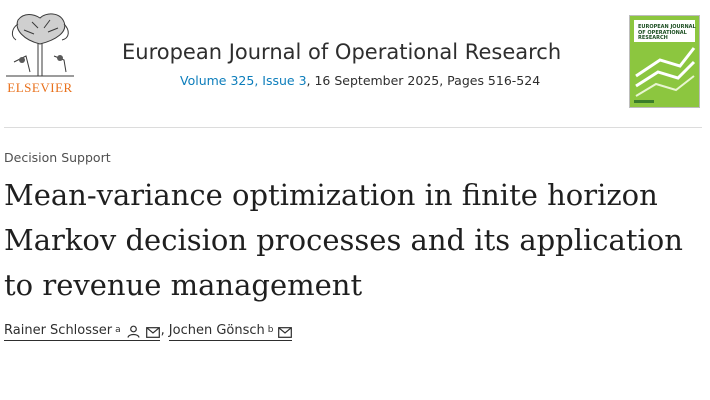 This screenshot has width=710, height=400. I want to click on author-list: Rainer Schlosser a , Jochen Gönsch b, so click(148, 332).